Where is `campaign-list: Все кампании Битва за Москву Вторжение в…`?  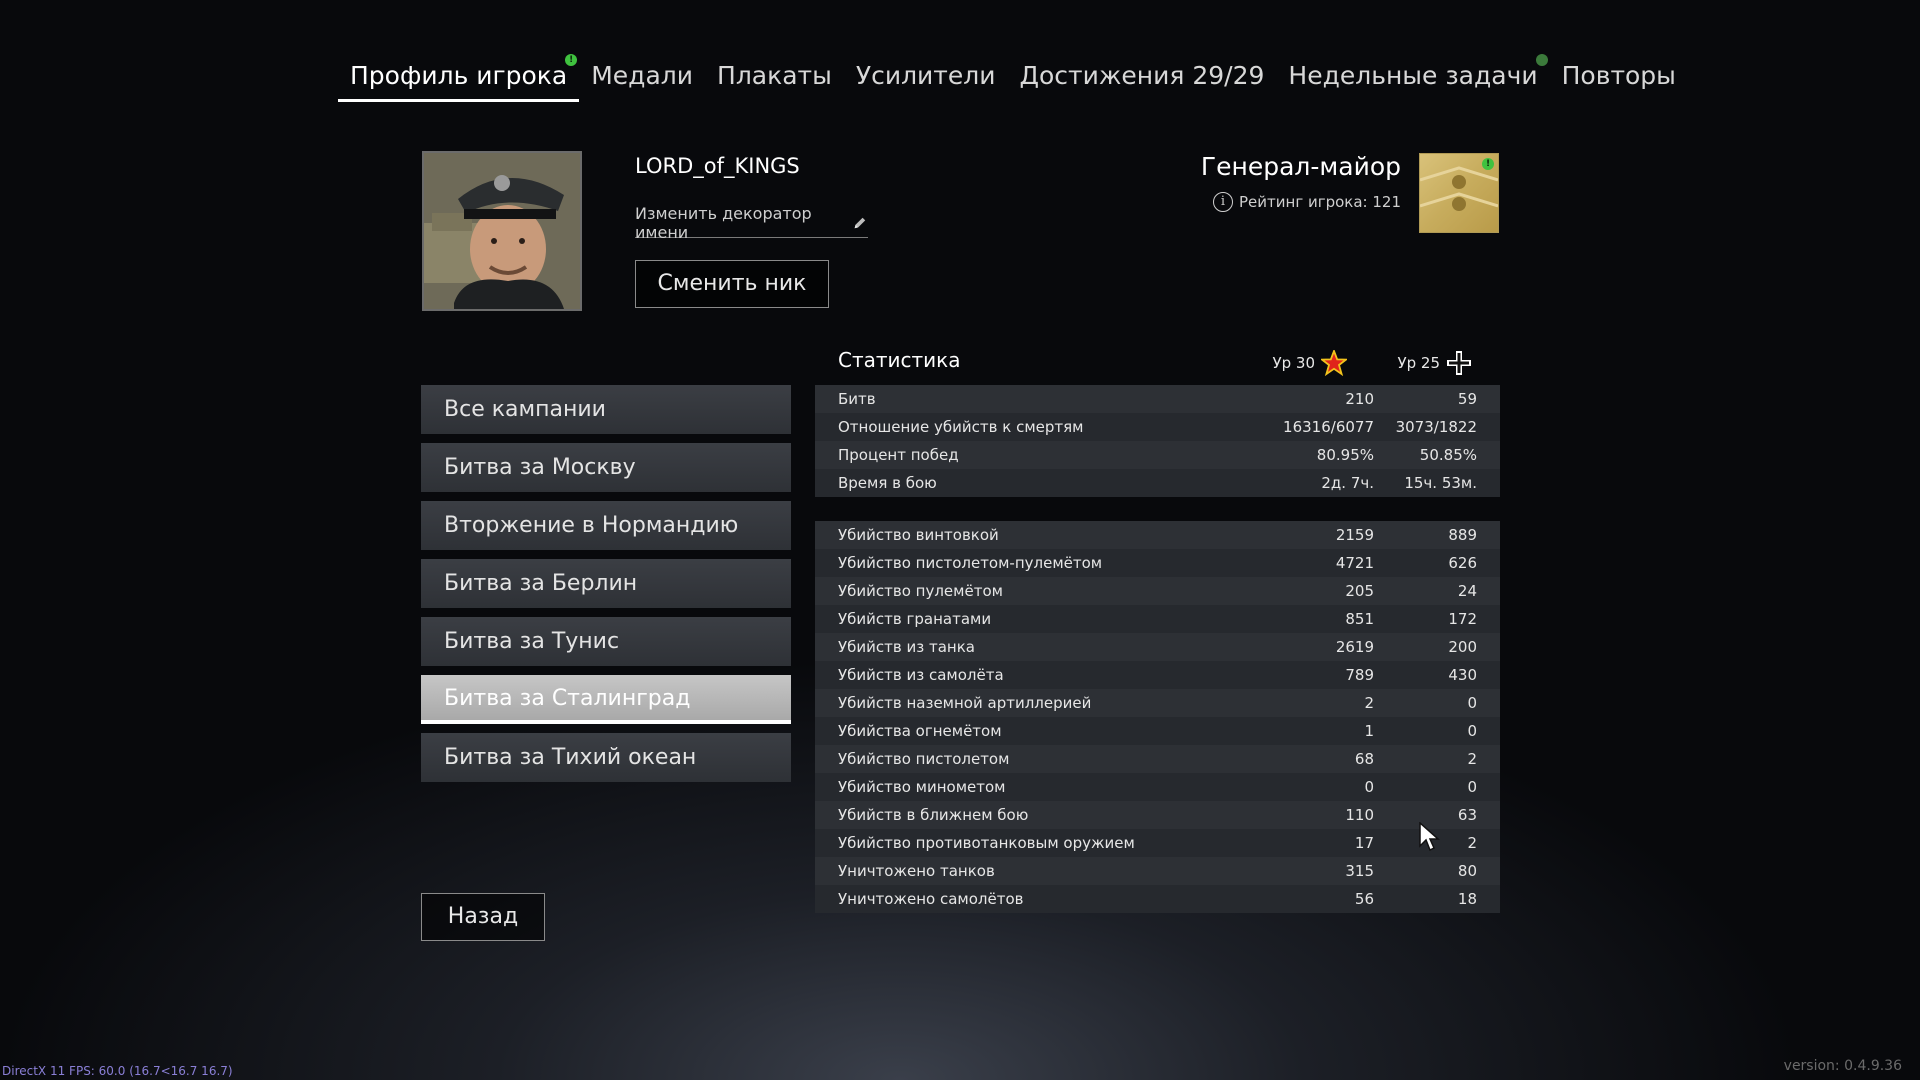 campaign-list: Все кампании Битва за Москву Вторжение в… is located at coordinates (606, 588).